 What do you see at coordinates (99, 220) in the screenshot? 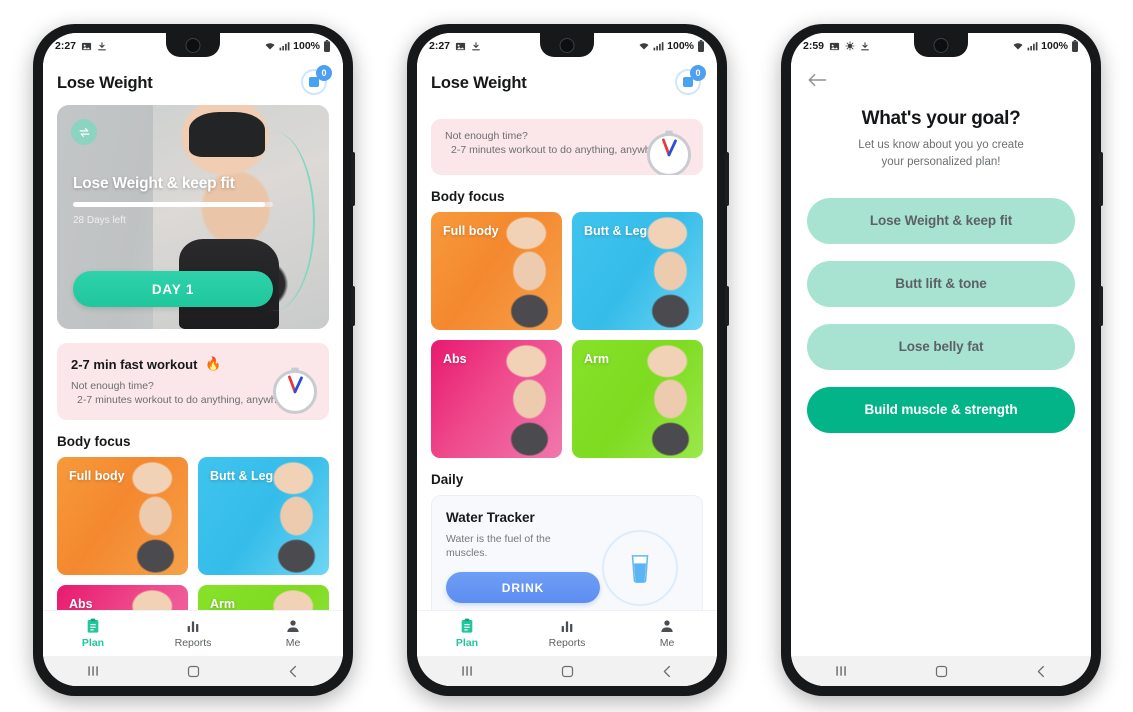
I see `hero-days-left: 28 Days left` at bounding box center [99, 220].